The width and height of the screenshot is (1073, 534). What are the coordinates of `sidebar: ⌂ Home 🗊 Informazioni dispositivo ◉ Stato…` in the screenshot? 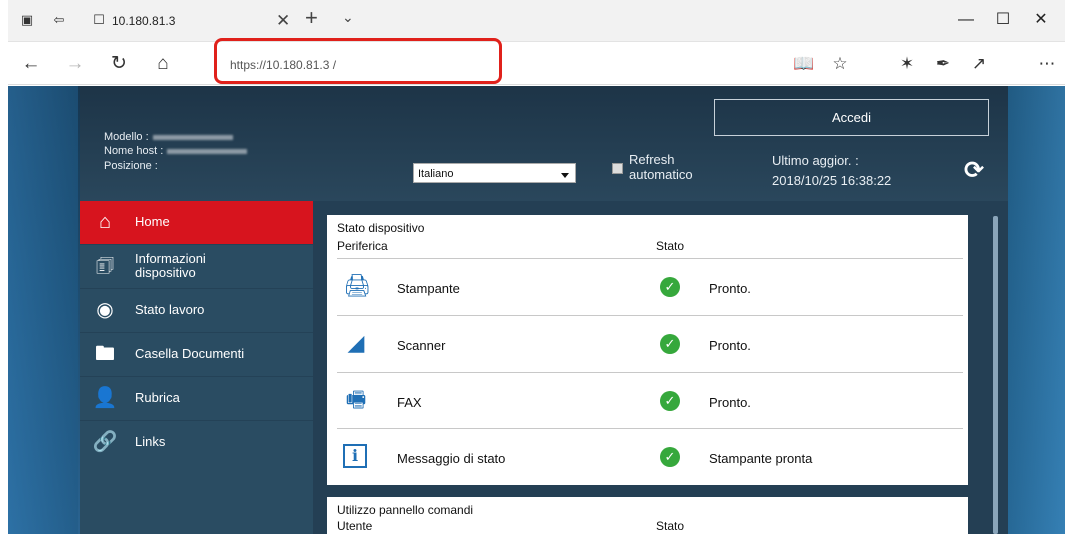 It's located at (196, 367).